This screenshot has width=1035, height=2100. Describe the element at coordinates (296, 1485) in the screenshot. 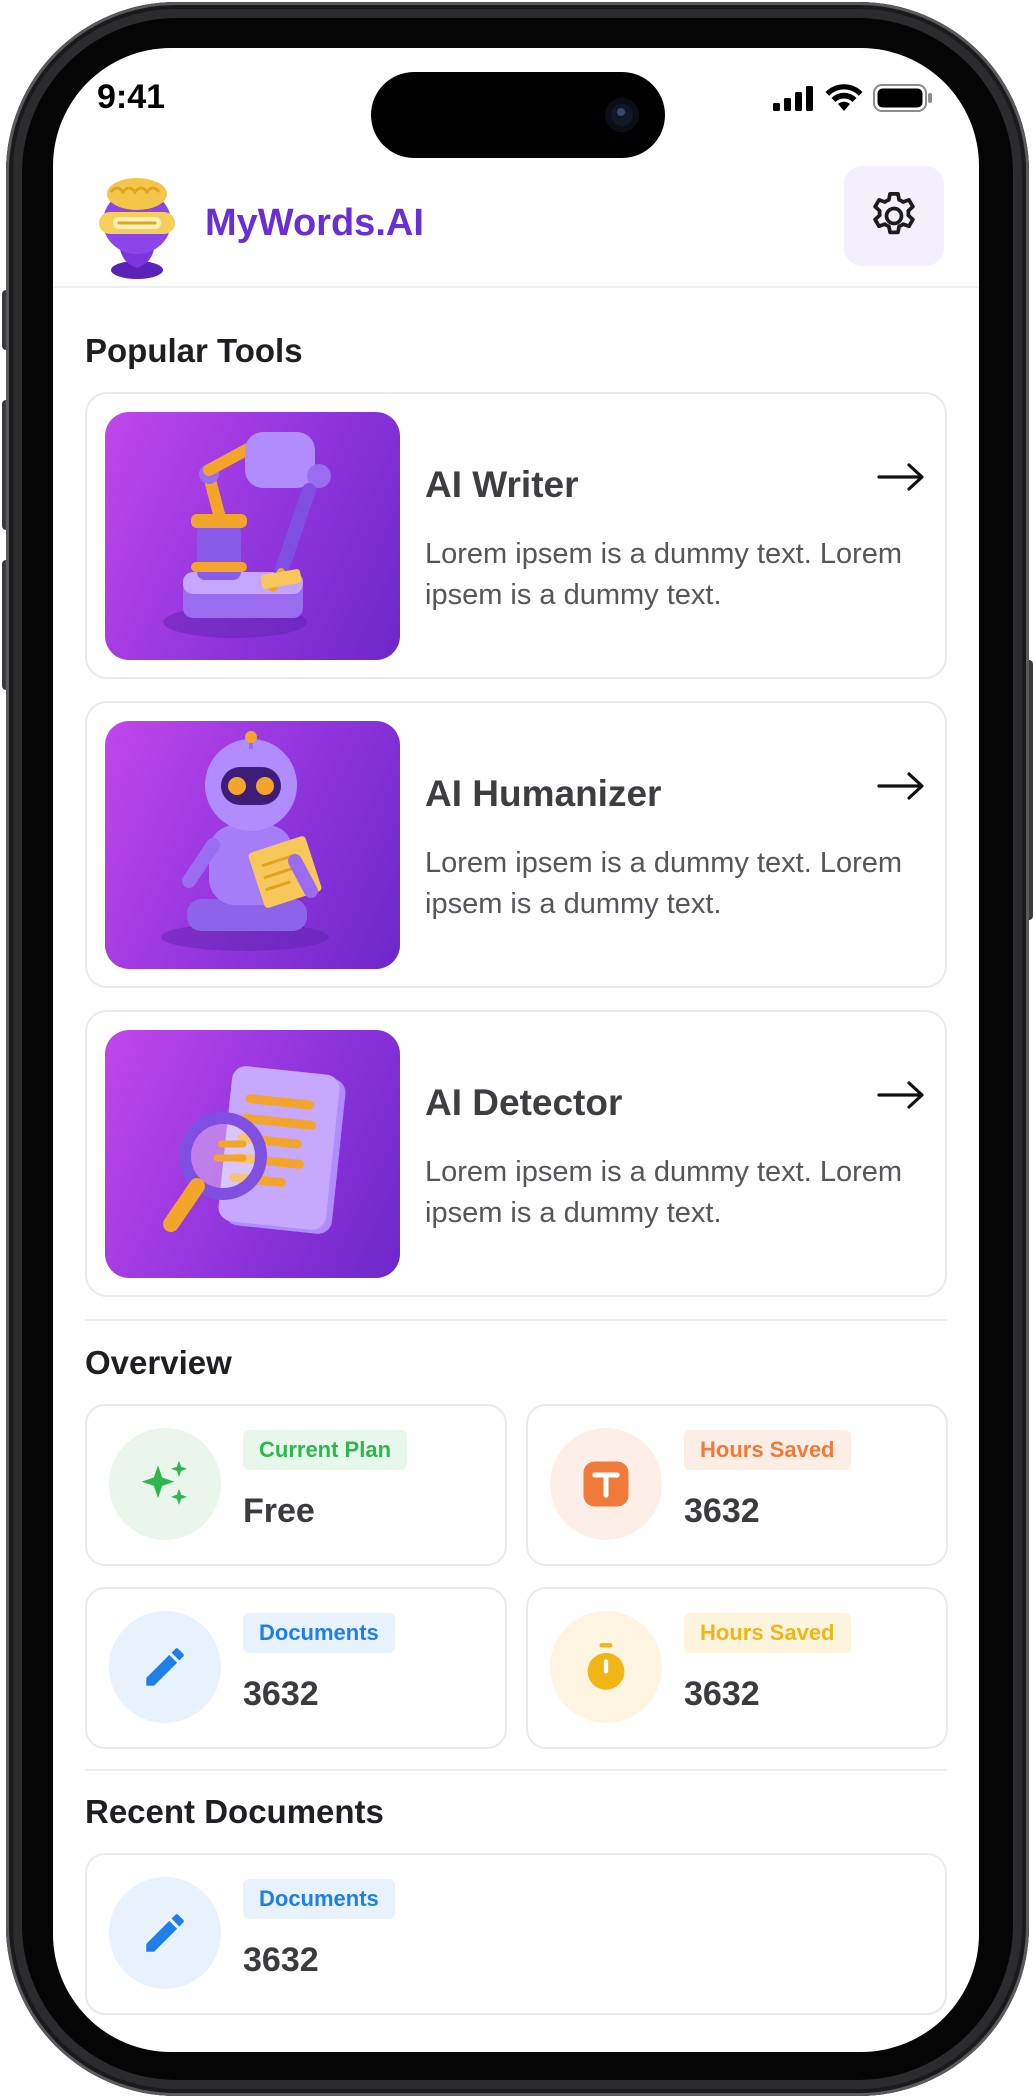

I see `stat-card-current-plan: Current Plan Free` at that location.